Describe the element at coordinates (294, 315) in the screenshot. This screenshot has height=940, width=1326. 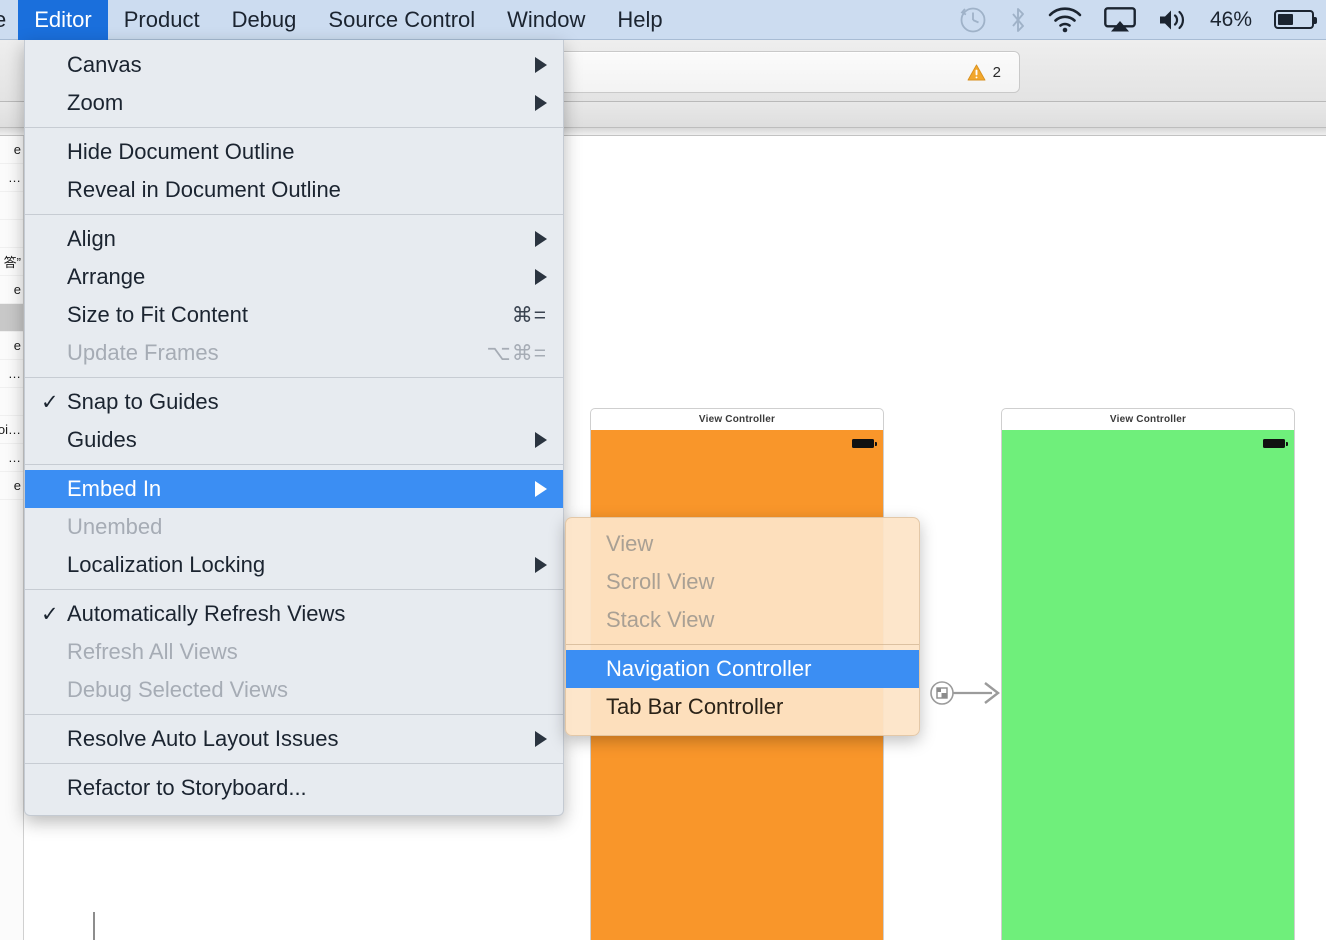
I see `menu-item-size-to-fit-content: Size to Fit Content ⌘=` at that location.